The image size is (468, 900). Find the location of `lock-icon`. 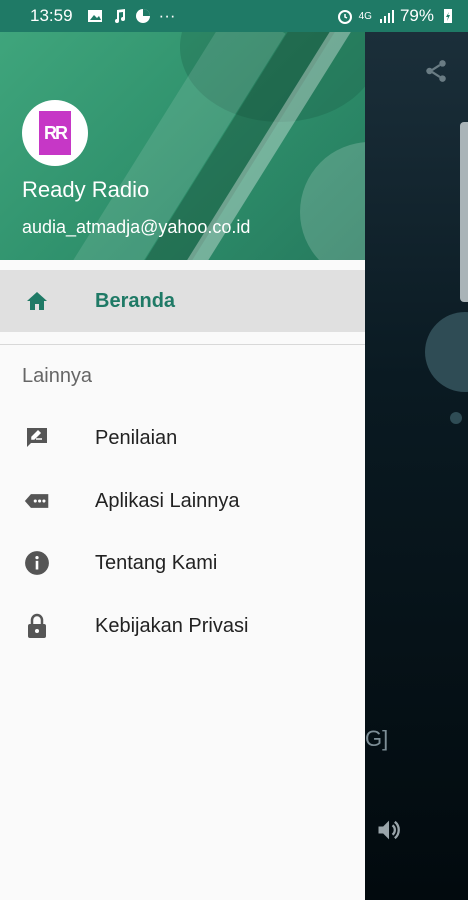

lock-icon is located at coordinates (37, 626).